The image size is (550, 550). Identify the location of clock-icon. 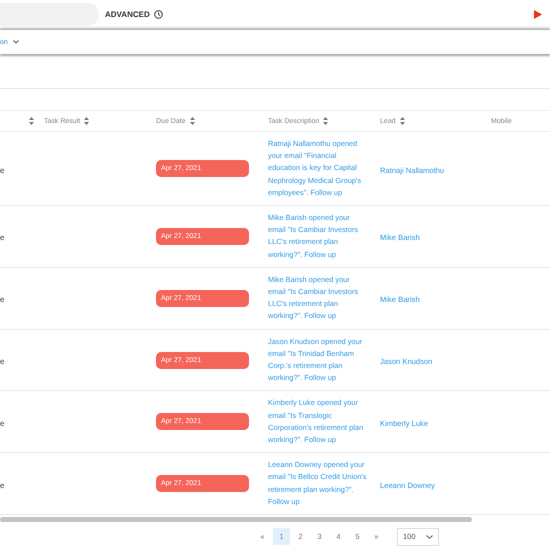
(158, 14).